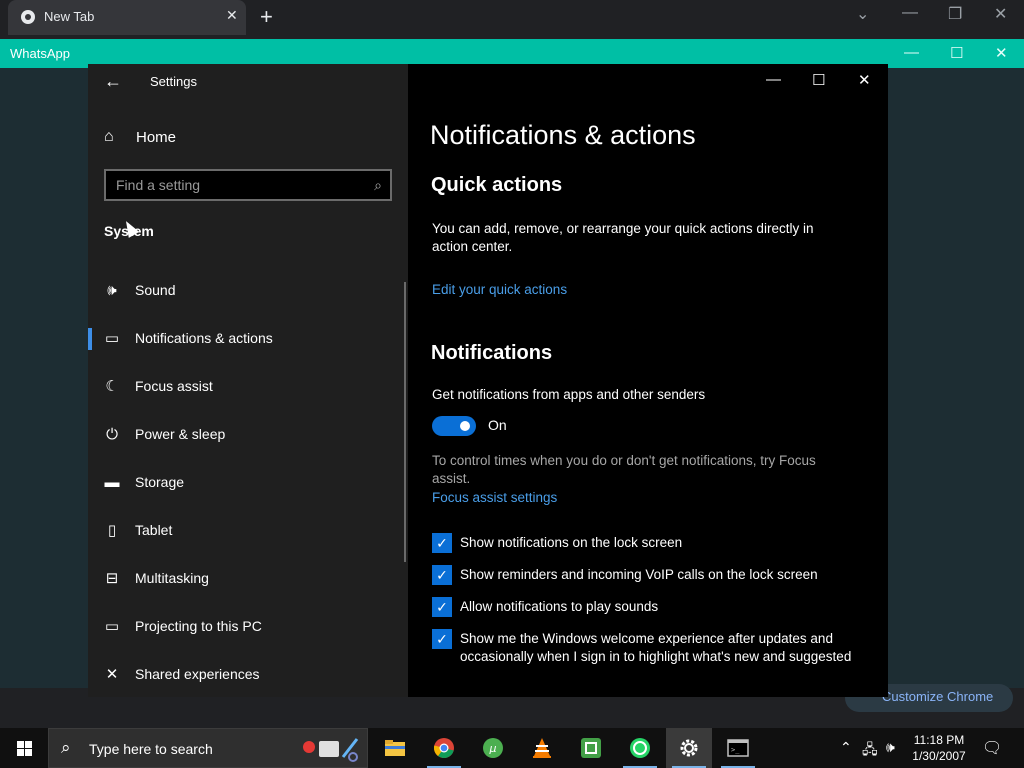 This screenshot has height=768, width=1024. Describe the element at coordinates (1000, 14) in the screenshot. I see `chrome-close-button: ✕` at that location.